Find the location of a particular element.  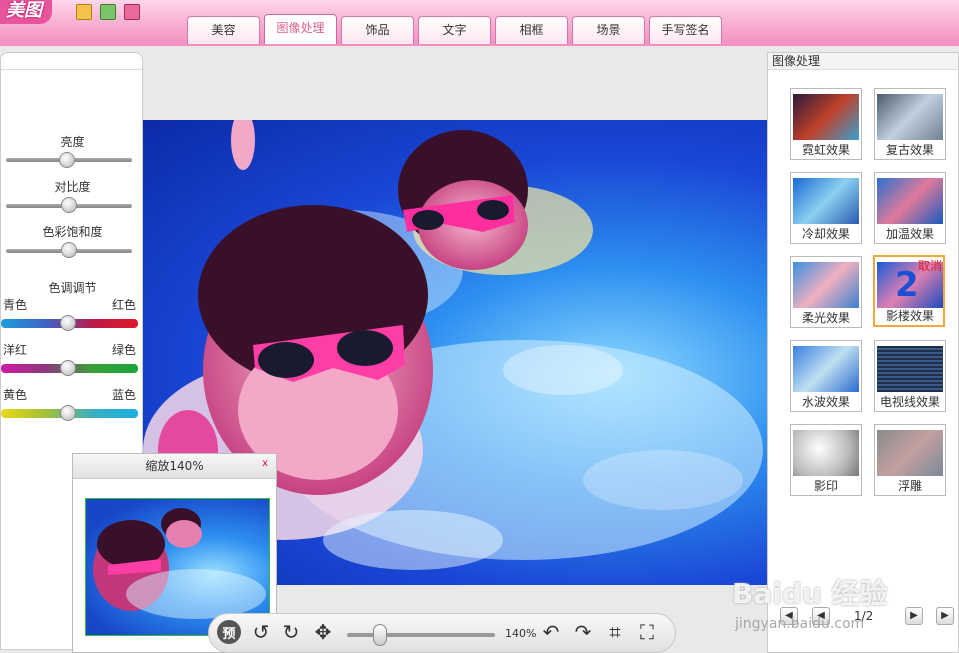

fit-screen-icon: ⛶ is located at coordinates (647, 632).